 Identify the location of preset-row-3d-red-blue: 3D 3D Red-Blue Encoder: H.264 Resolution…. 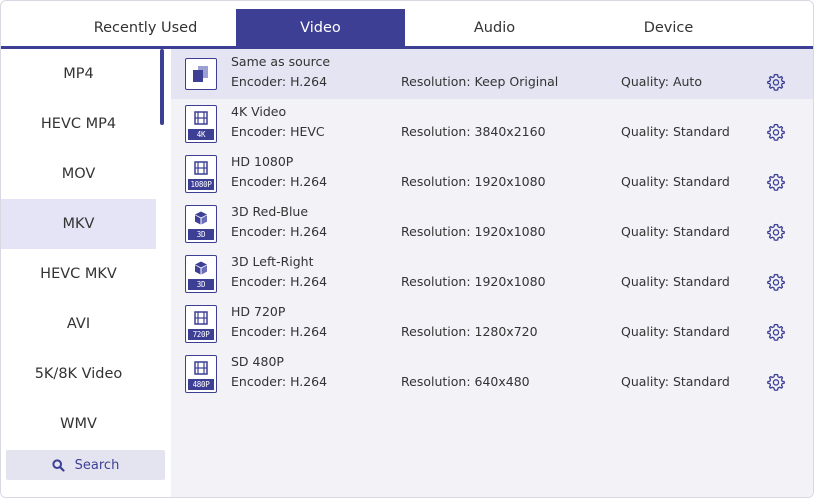
(492, 224).